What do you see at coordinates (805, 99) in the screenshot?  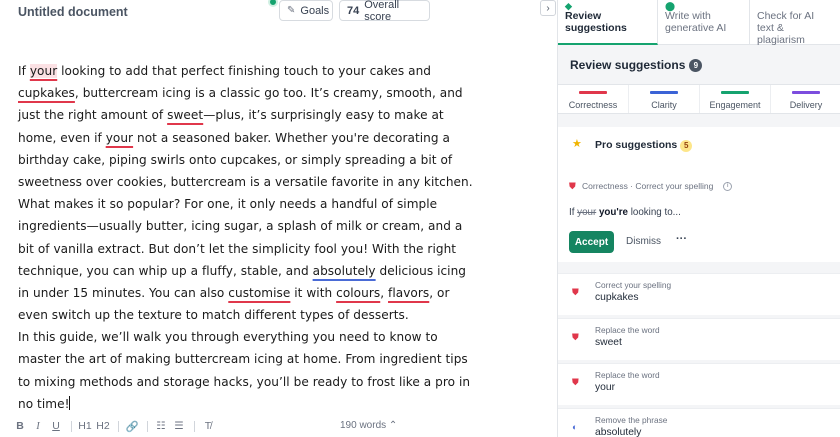 I see `category-delivery: Delivery` at bounding box center [805, 99].